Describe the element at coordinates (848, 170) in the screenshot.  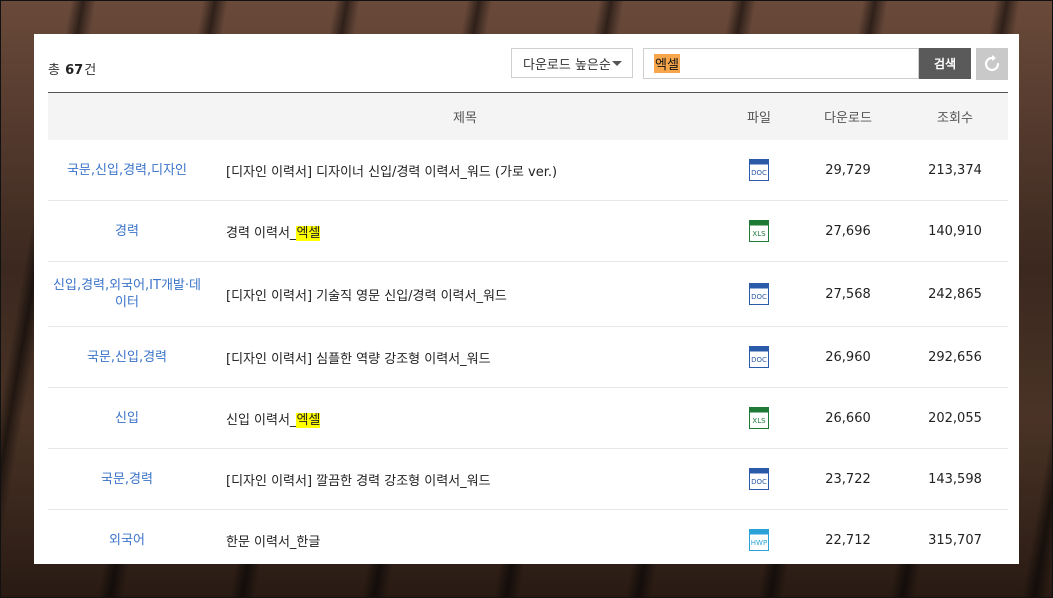
I see `row-downloads: 29,729` at that location.